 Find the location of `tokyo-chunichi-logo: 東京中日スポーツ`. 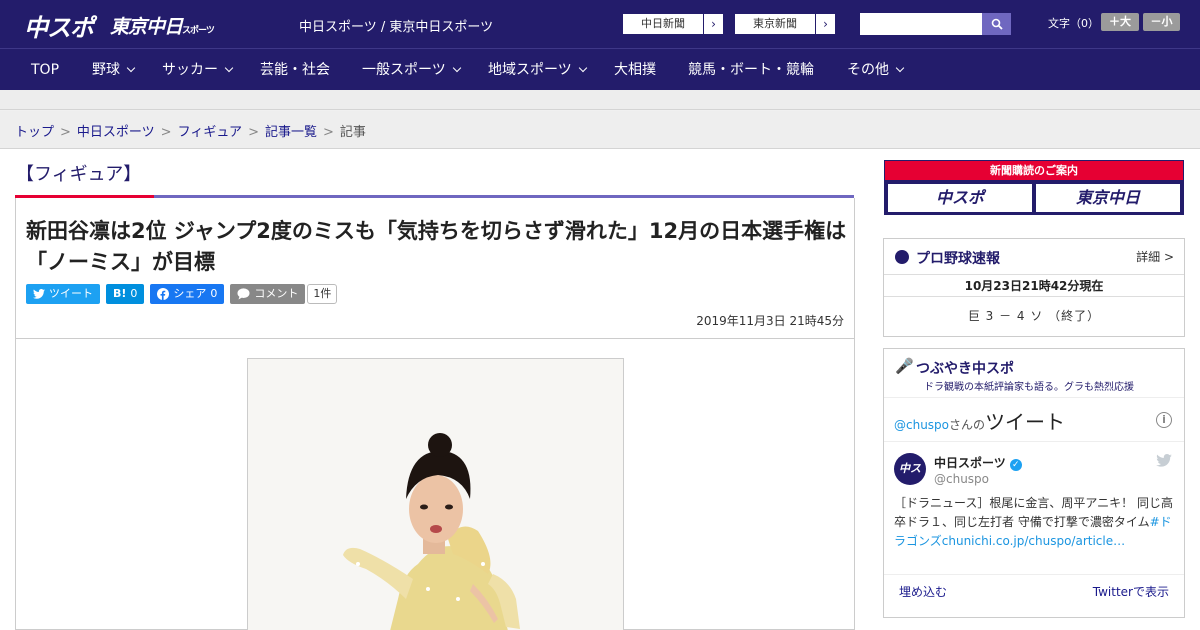

tokyo-chunichi-logo: 東京中日スポーツ is located at coordinates (162, 25).